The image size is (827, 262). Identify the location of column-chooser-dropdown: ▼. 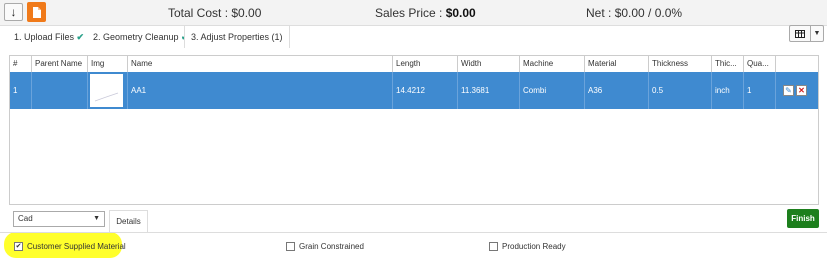
(817, 33).